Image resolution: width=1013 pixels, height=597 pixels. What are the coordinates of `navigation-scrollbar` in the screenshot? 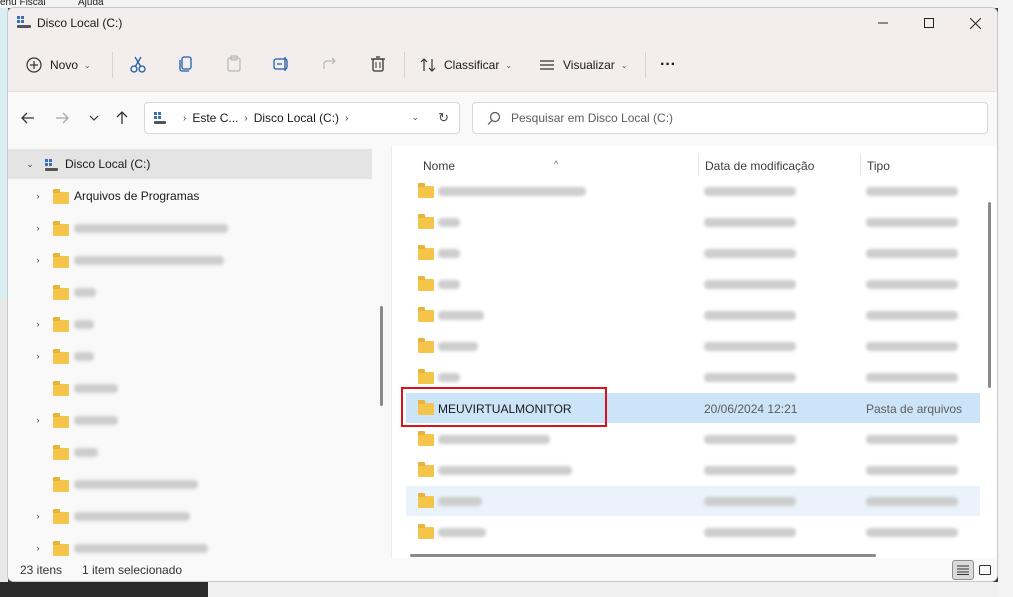 It's located at (381, 356).